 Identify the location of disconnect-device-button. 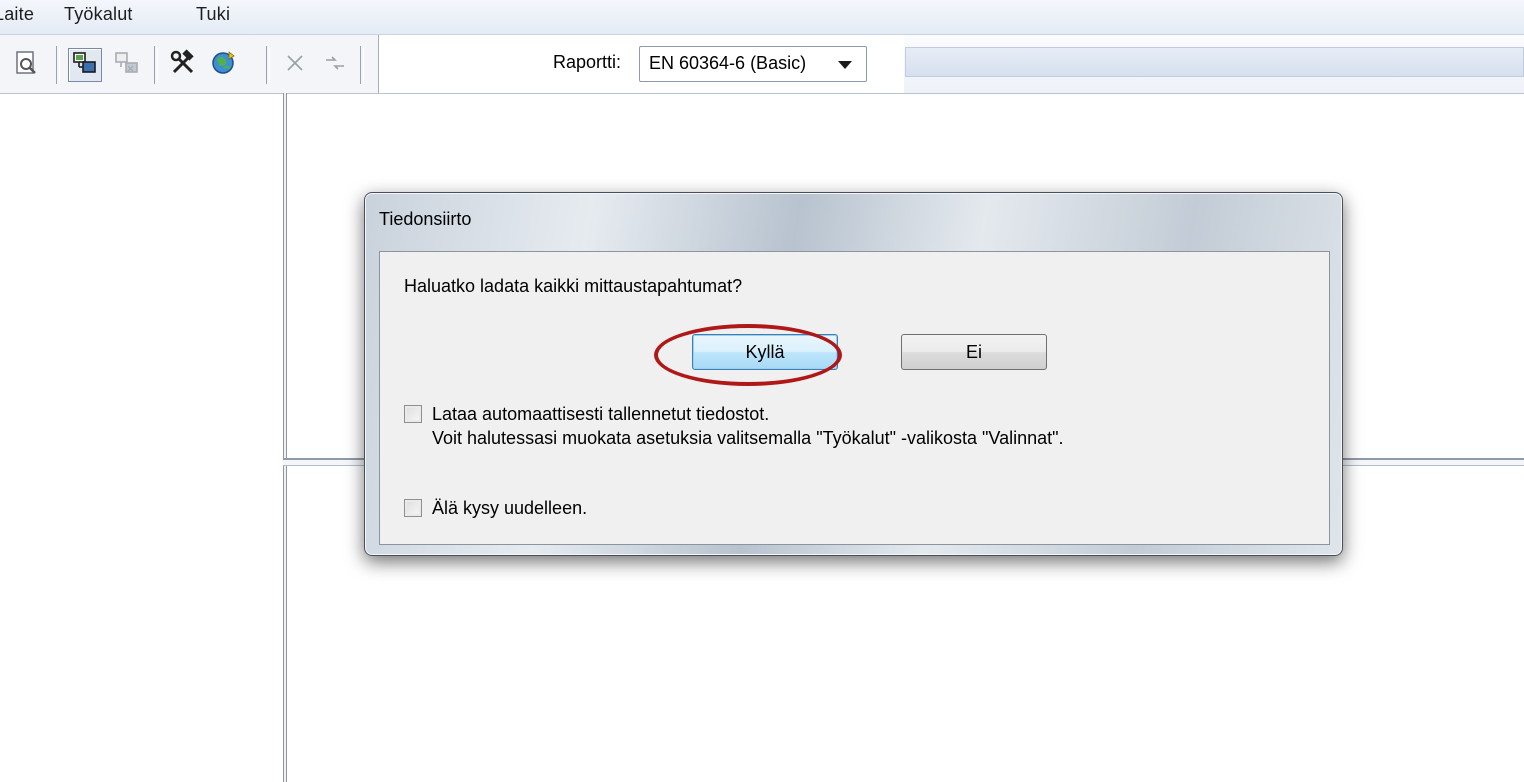
(127, 65).